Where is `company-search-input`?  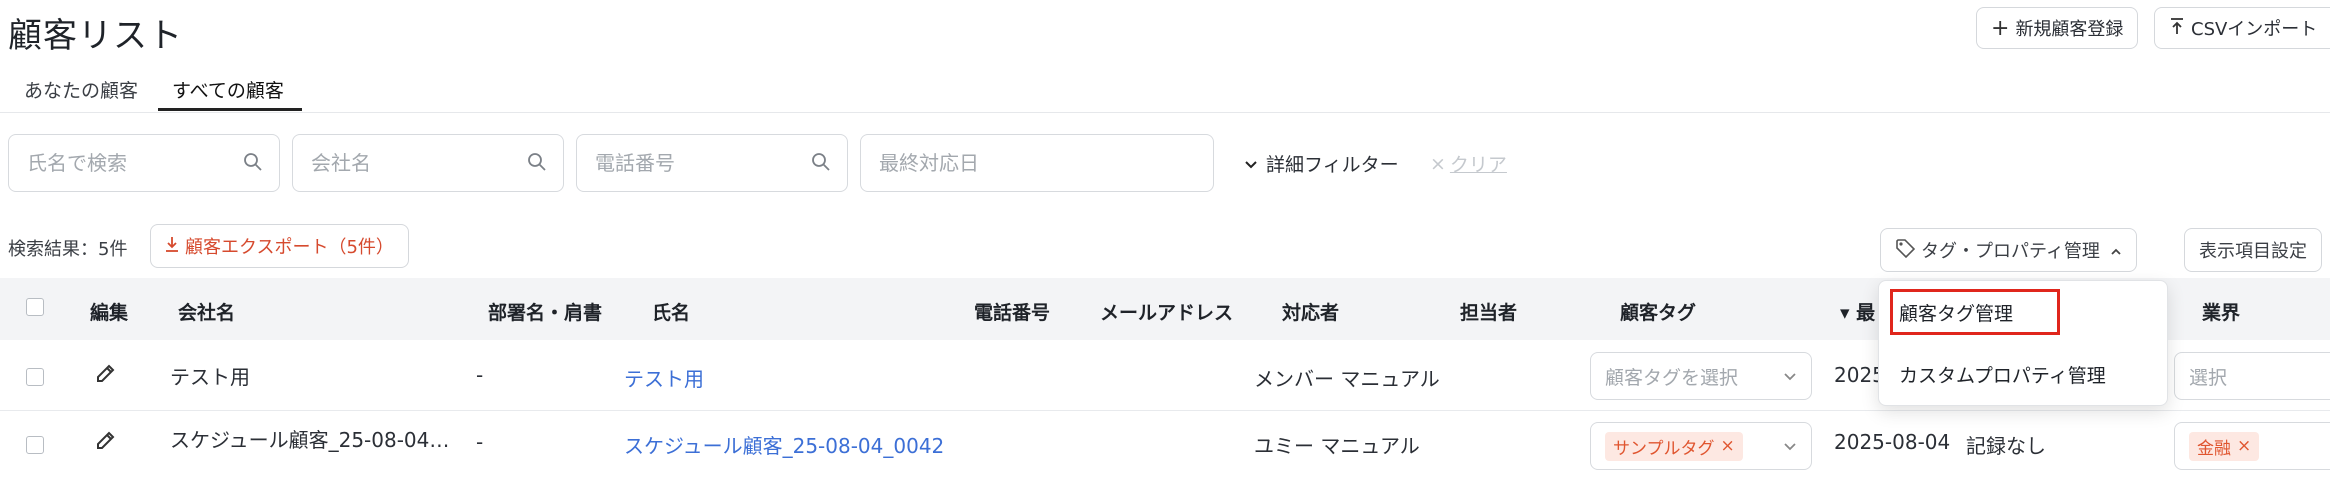
company-search-input is located at coordinates (428, 163).